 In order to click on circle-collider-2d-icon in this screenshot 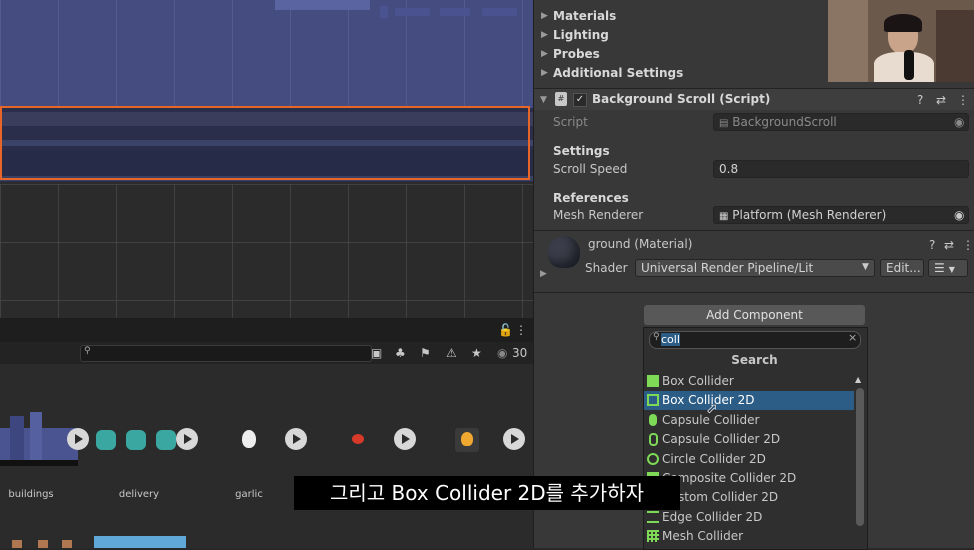, I will do `click(653, 459)`.